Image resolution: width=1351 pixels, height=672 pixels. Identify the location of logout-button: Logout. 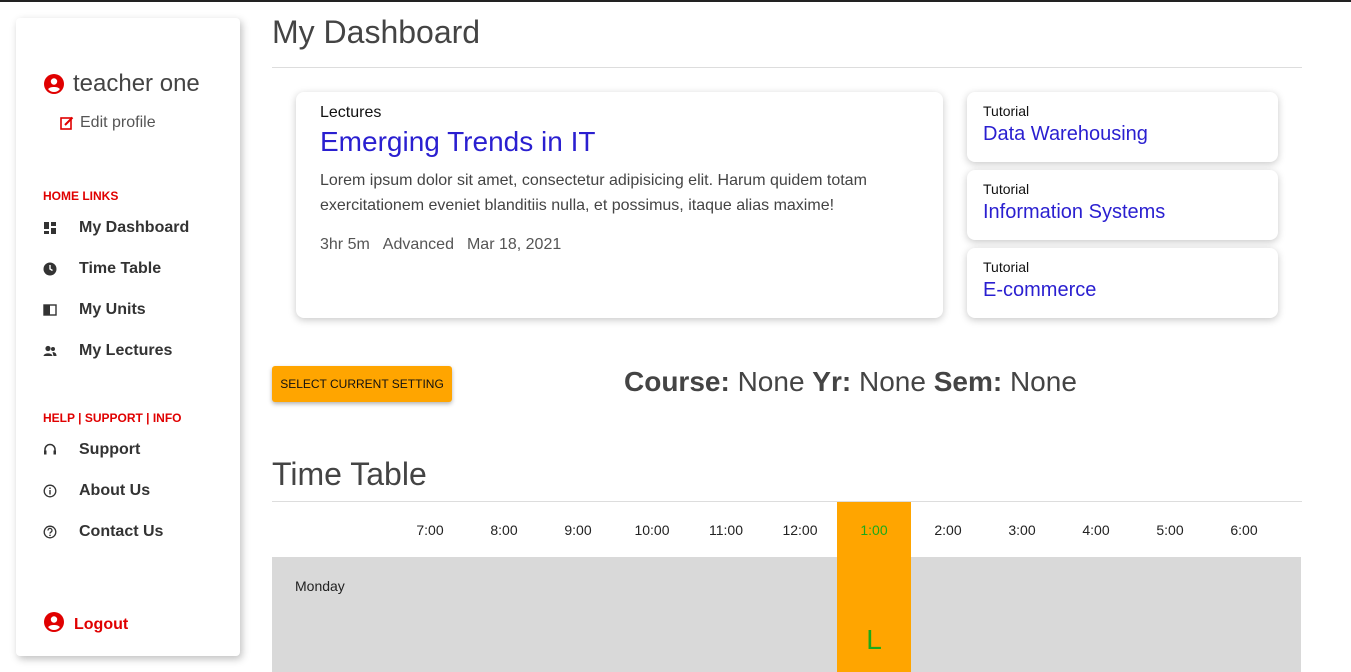
(86, 622).